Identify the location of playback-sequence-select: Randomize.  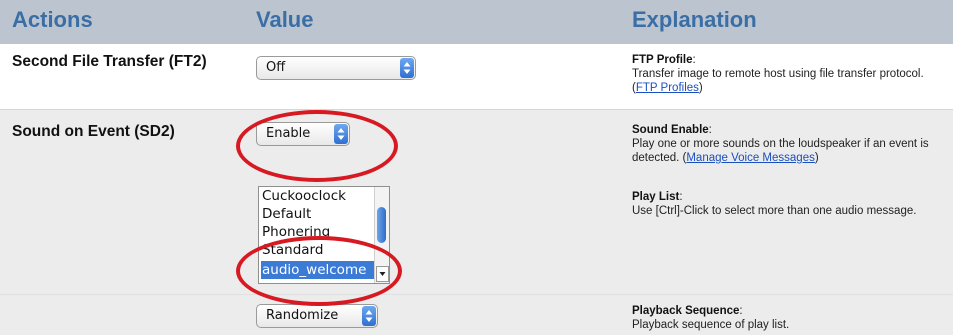
(317, 316).